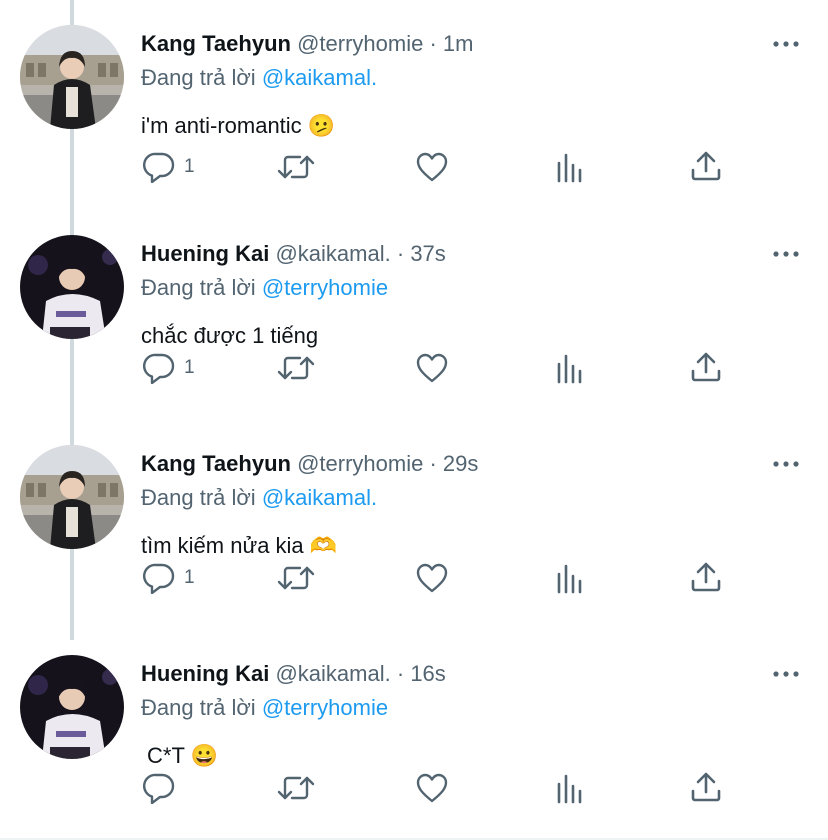 The height and width of the screenshot is (840, 828). Describe the element at coordinates (427, 253) in the screenshot. I see `timestamp: 37s` at that location.